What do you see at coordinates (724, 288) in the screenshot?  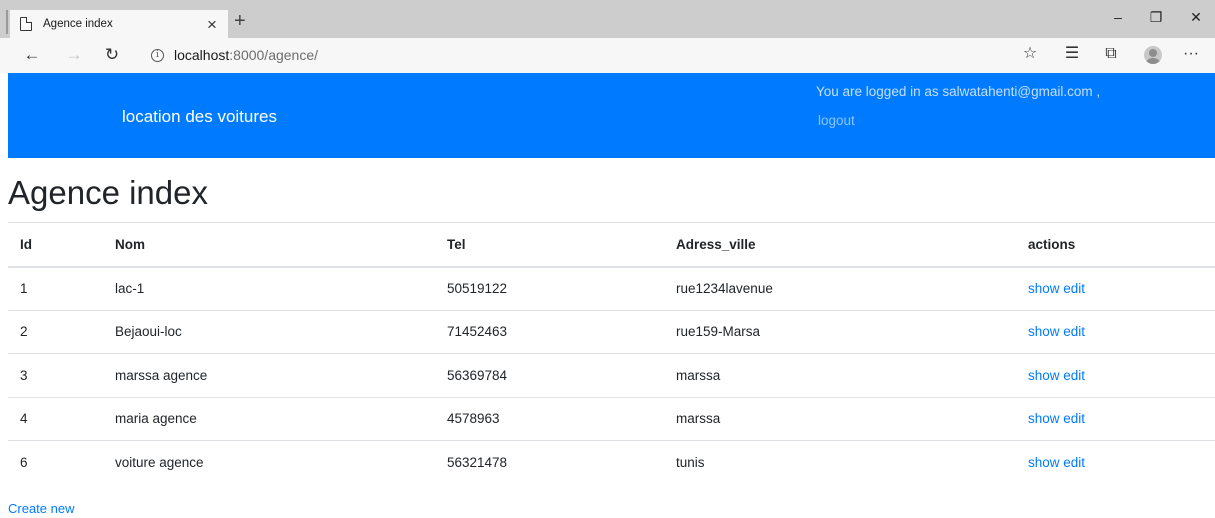 I see `cell-adress-ville: rue1234lavenue` at bounding box center [724, 288].